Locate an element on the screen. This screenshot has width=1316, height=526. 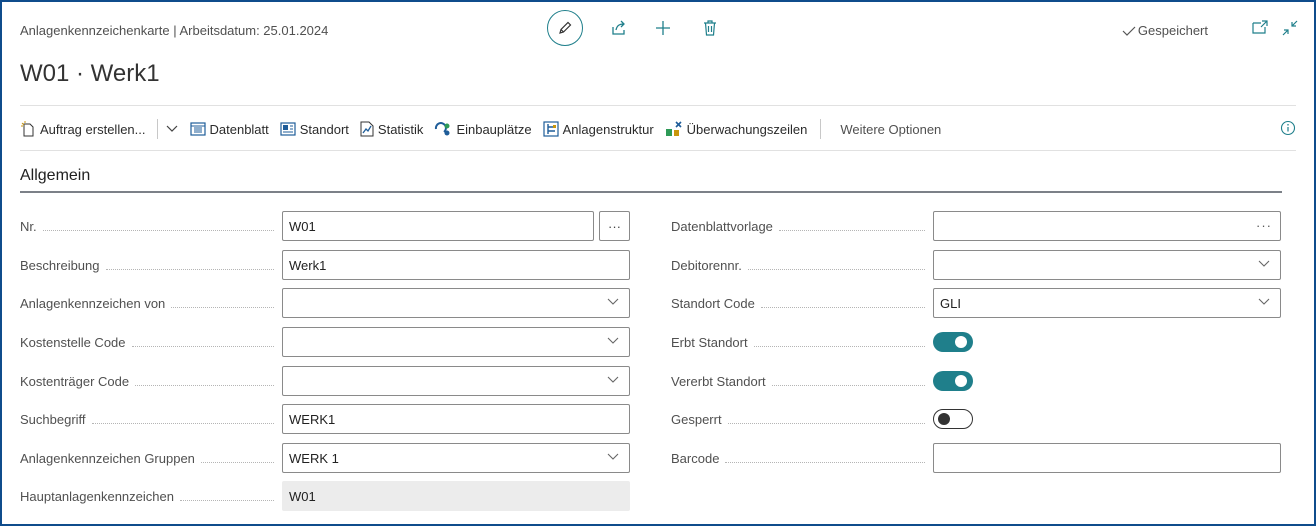
info-button is located at coordinates (1288, 129).